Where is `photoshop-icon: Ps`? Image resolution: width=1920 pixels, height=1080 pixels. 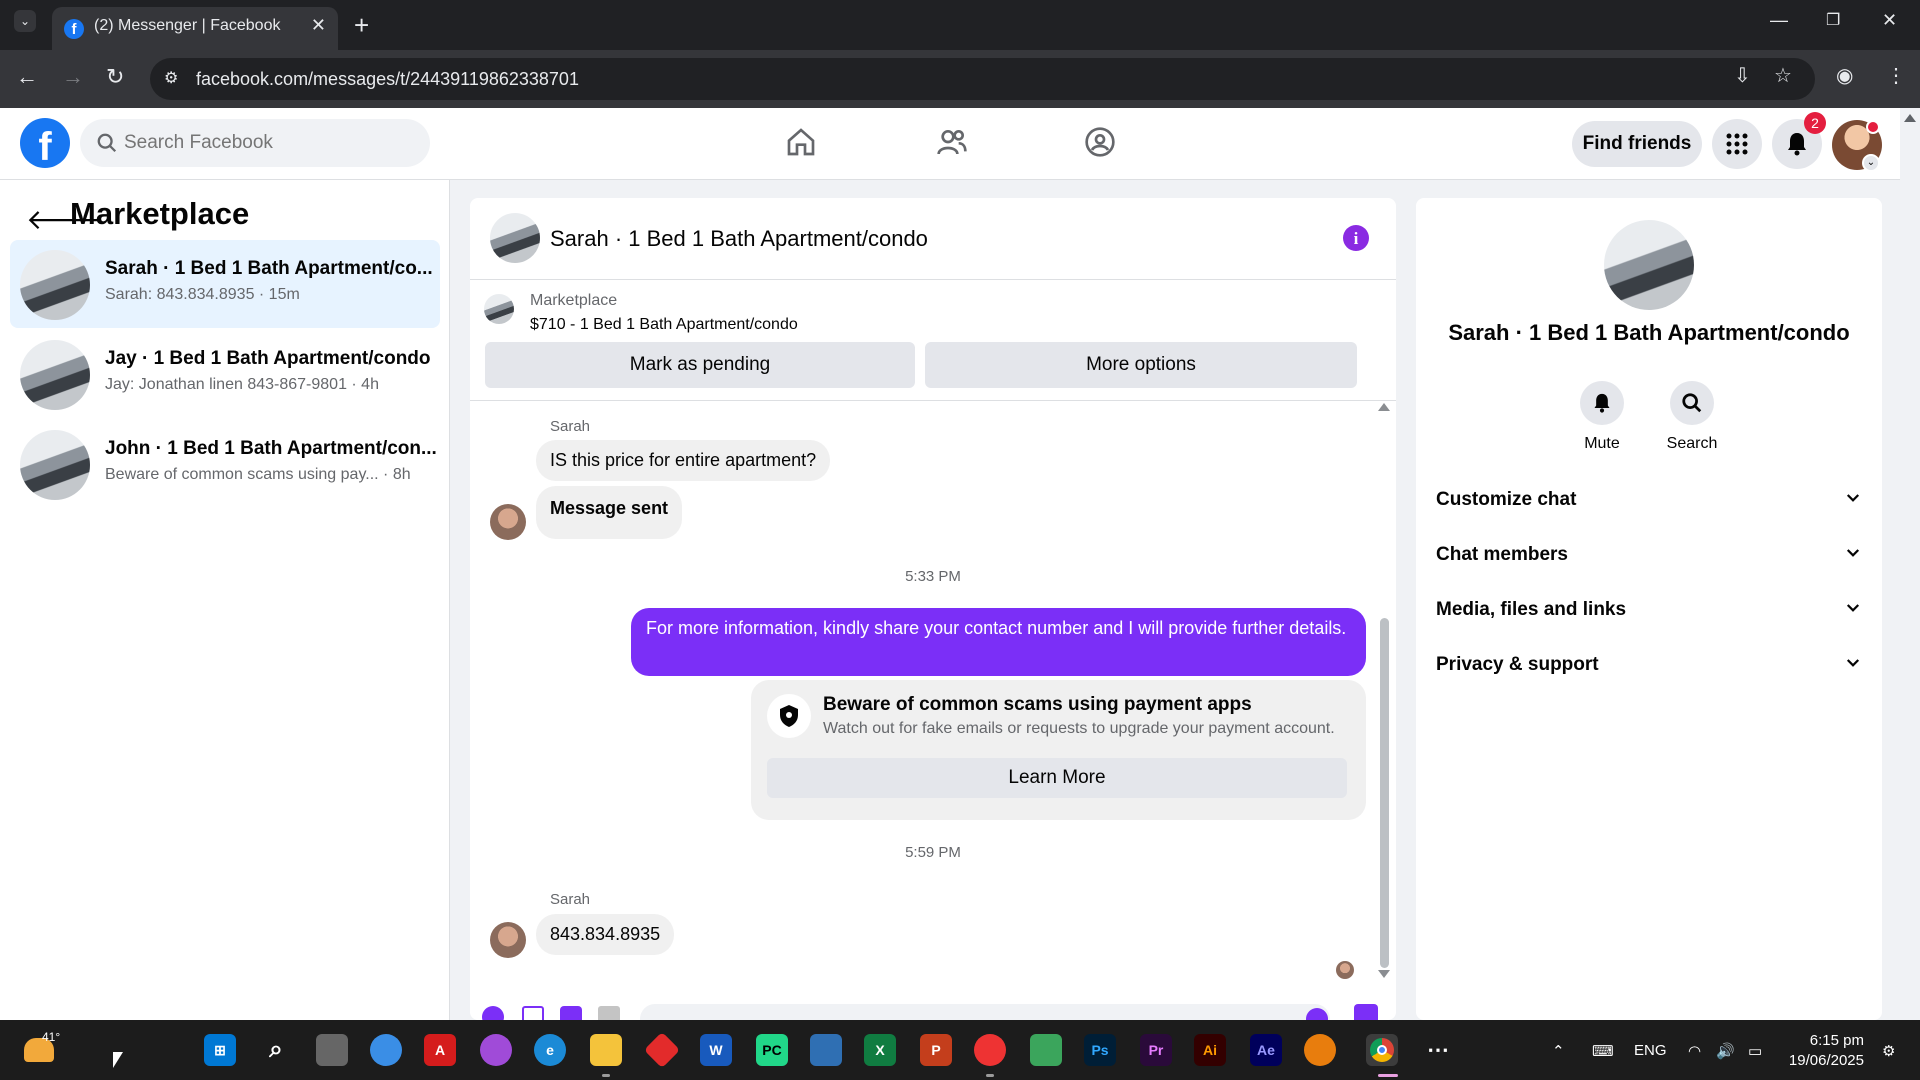
photoshop-icon: Ps is located at coordinates (1100, 1050).